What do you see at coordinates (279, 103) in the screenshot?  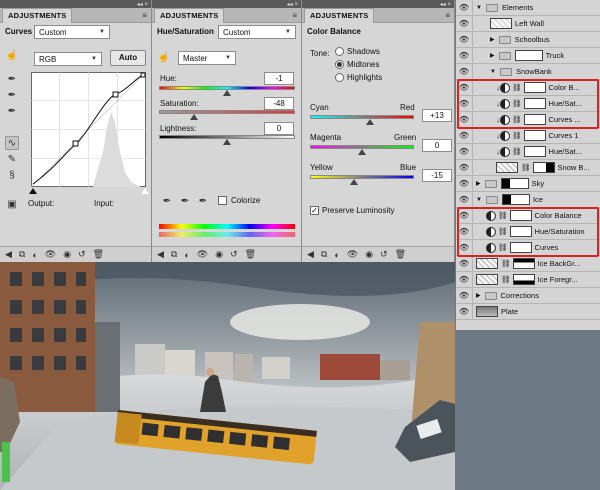 I see `saturation-value-field: -48` at bounding box center [279, 103].